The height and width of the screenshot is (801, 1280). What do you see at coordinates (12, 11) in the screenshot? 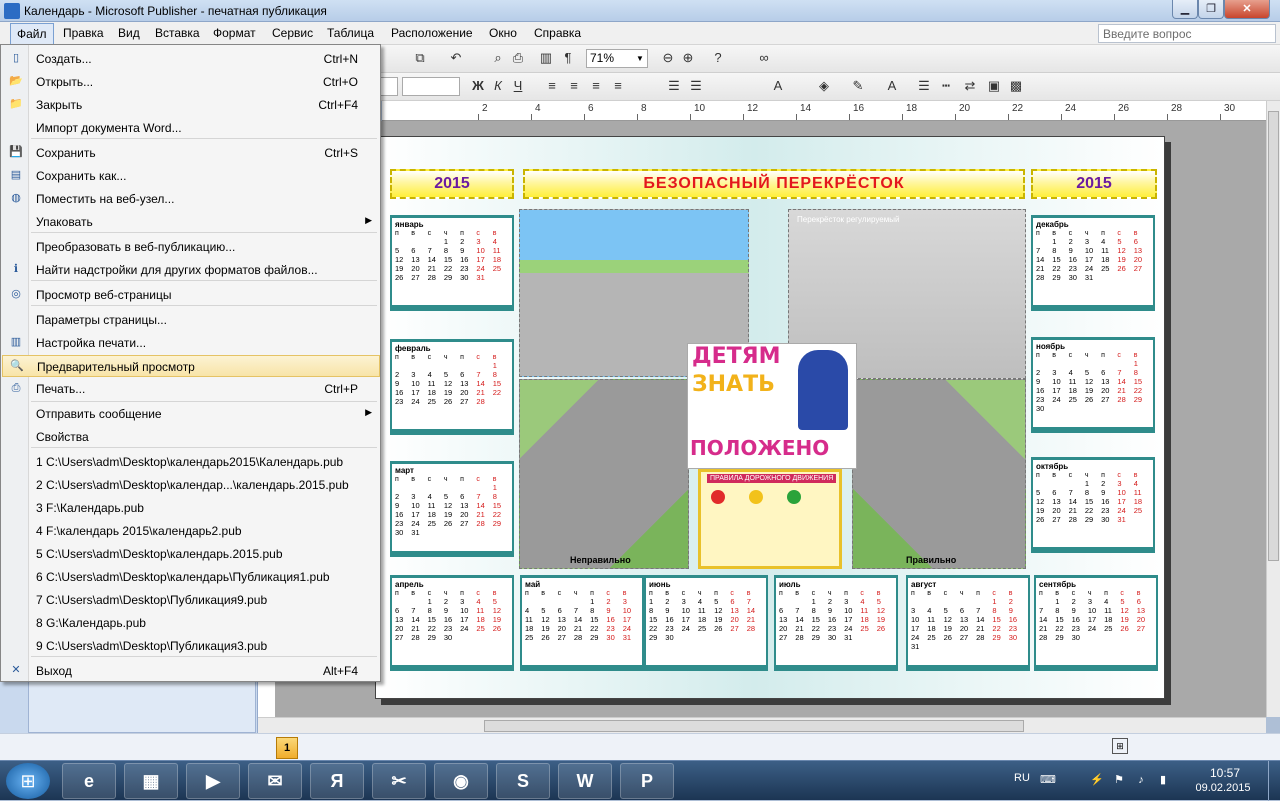
I see `publisher-app-icon` at bounding box center [12, 11].